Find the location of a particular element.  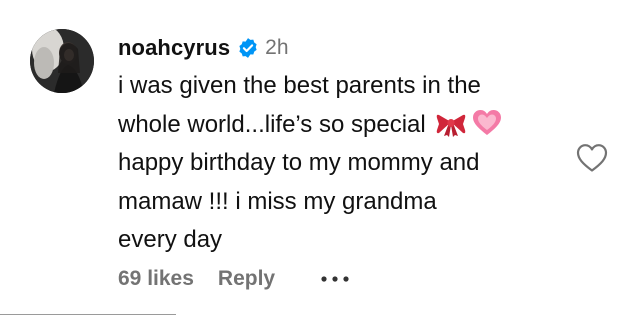

more-options-icon is located at coordinates (335, 279).